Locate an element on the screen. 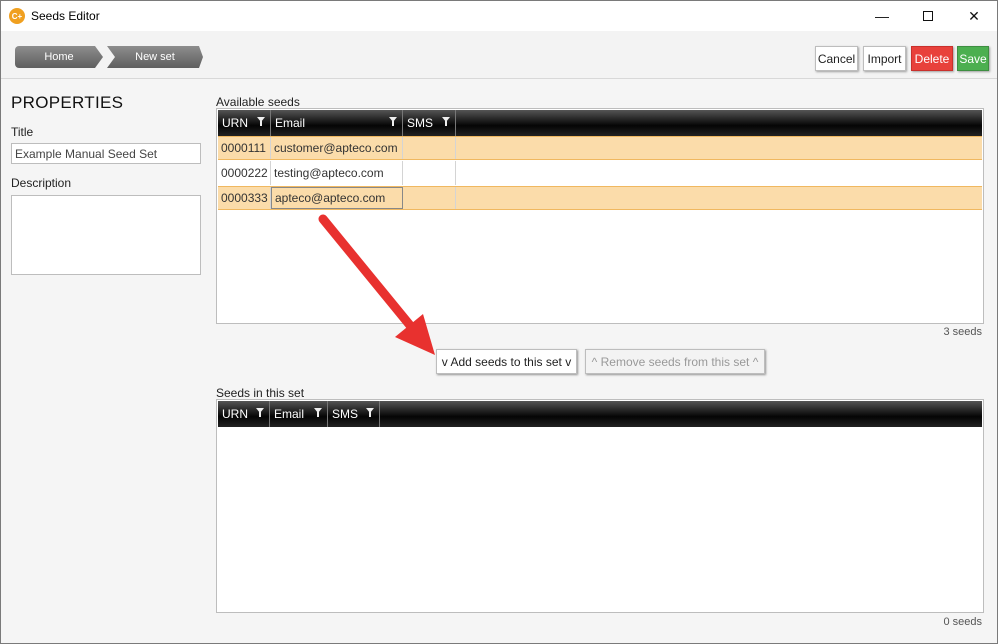 The width and height of the screenshot is (998, 644). close-button: ✕ is located at coordinates (974, 16).